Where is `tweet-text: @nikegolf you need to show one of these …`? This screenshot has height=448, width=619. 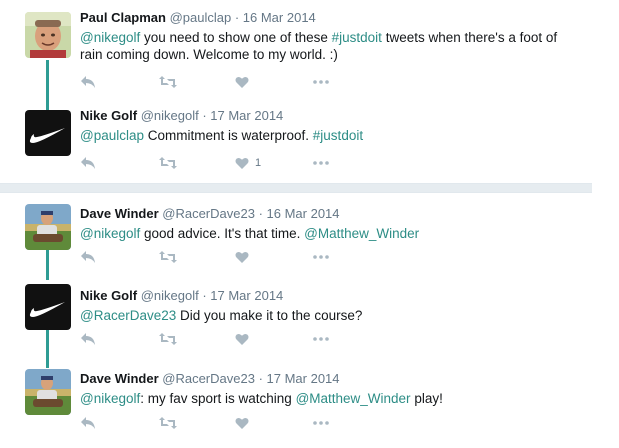 tweet-text: @nikegolf you need to show one of these … is located at coordinates (330, 46).